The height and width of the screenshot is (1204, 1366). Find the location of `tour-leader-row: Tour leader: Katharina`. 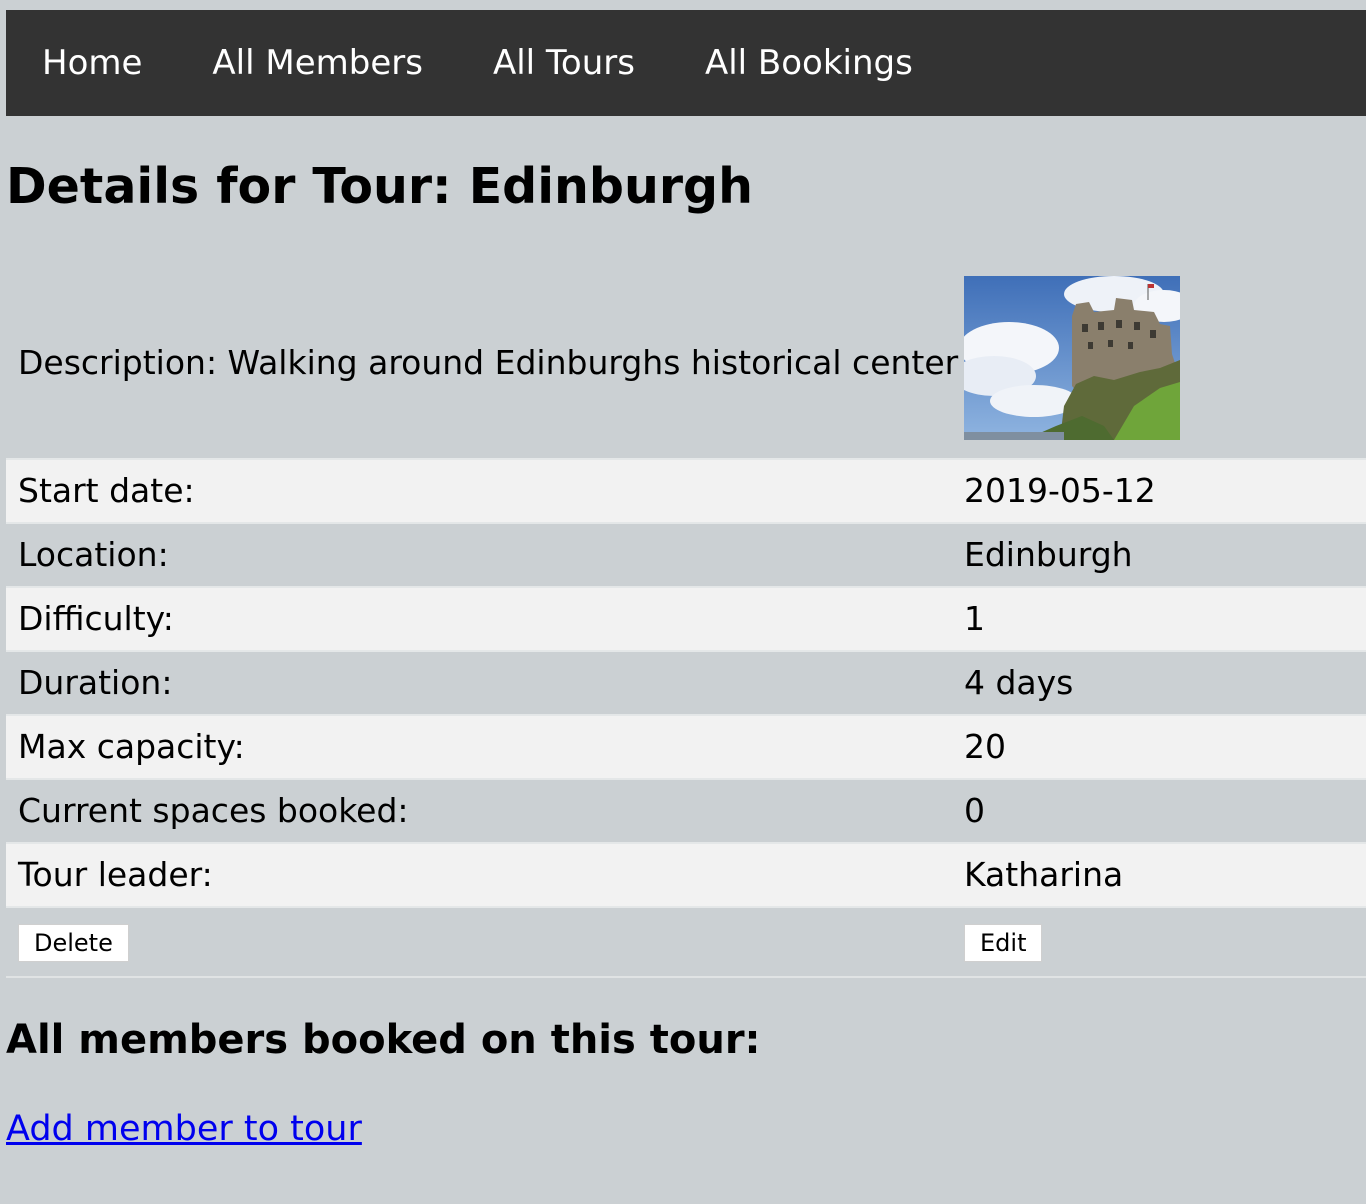

tour-leader-row: Tour leader: Katharina is located at coordinates (686, 876).